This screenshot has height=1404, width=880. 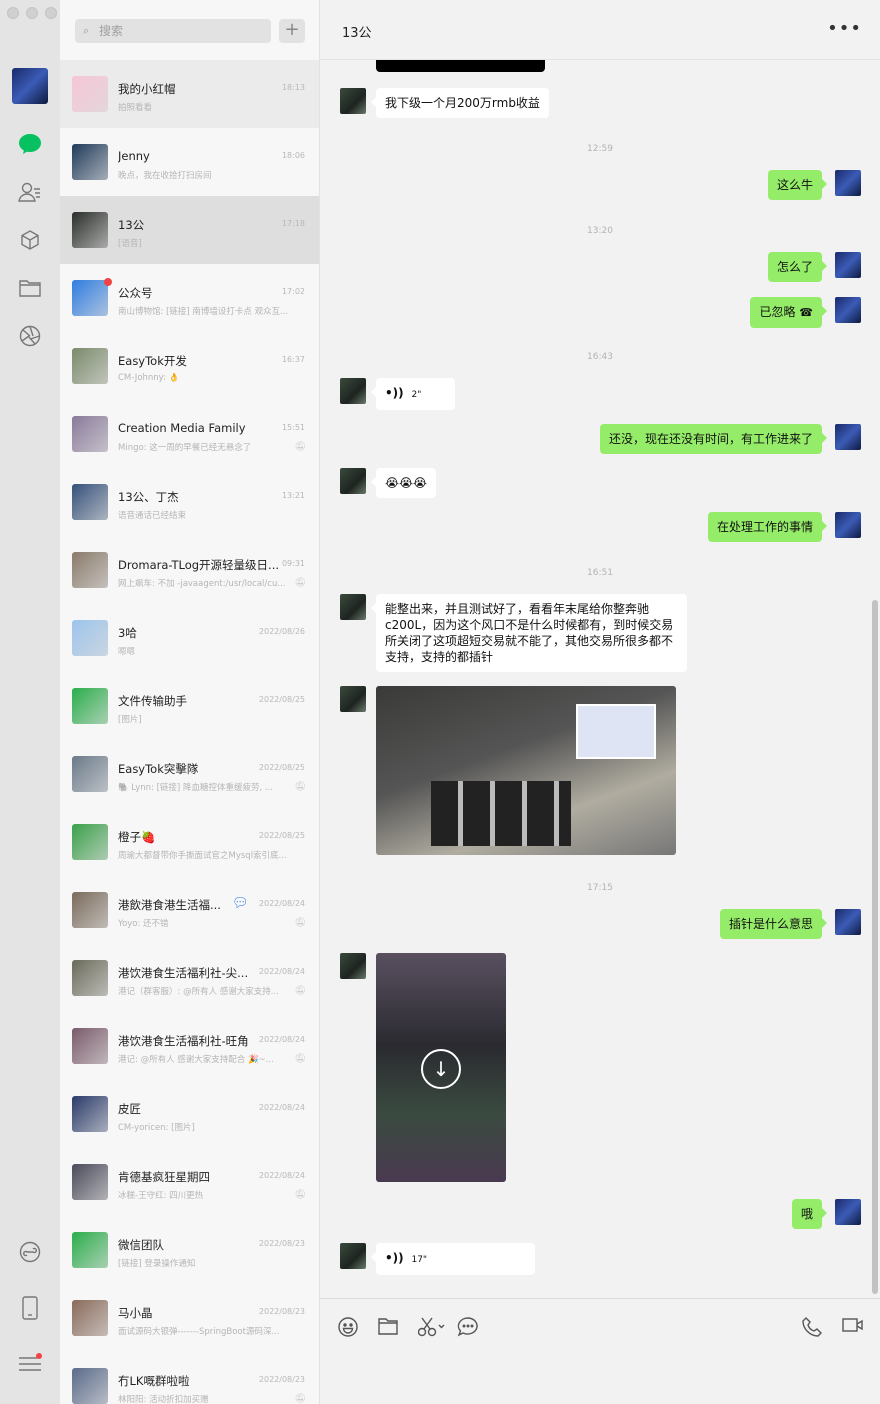 I want to click on chat-time: 2022/08/25, so click(x=281, y=699).